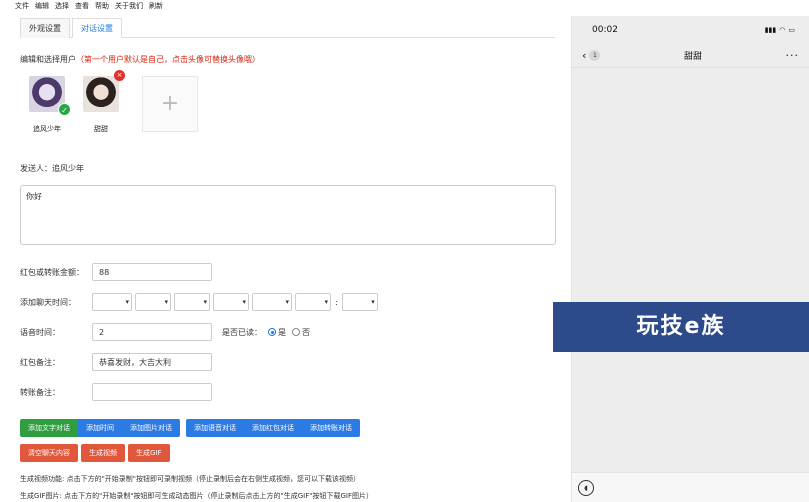 The height and width of the screenshot is (502, 809). I want to click on redpack-note-input, so click(152, 362).